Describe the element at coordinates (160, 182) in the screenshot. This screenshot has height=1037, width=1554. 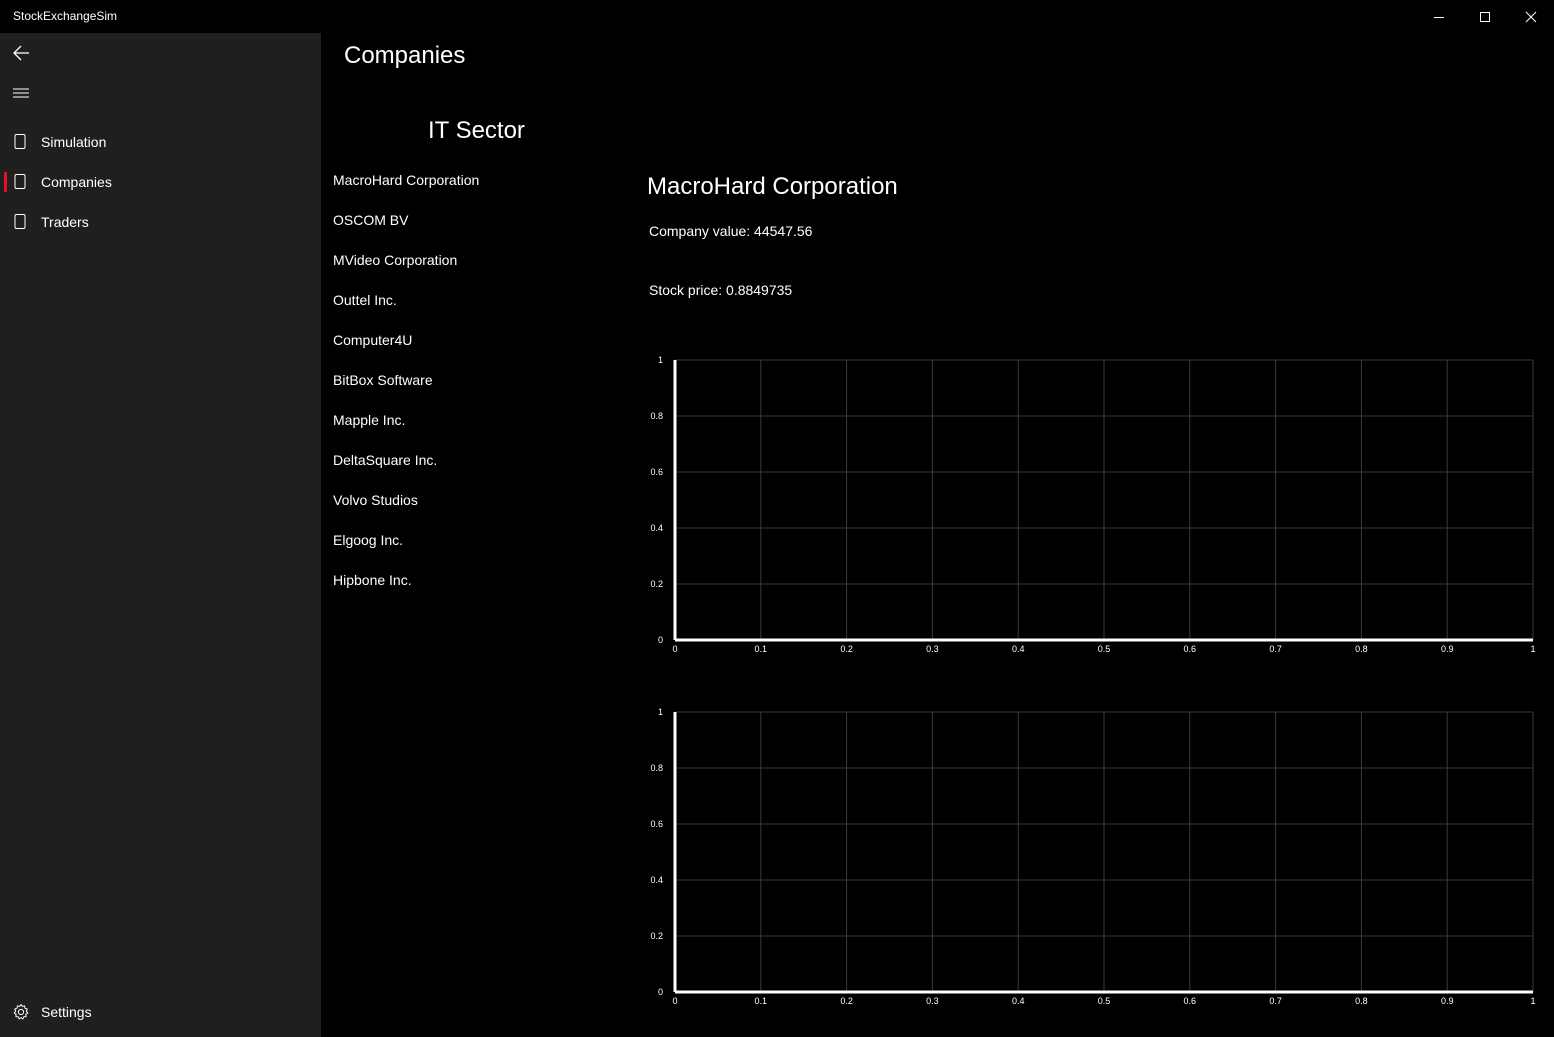
I see `nav-item-companies: Companies` at that location.